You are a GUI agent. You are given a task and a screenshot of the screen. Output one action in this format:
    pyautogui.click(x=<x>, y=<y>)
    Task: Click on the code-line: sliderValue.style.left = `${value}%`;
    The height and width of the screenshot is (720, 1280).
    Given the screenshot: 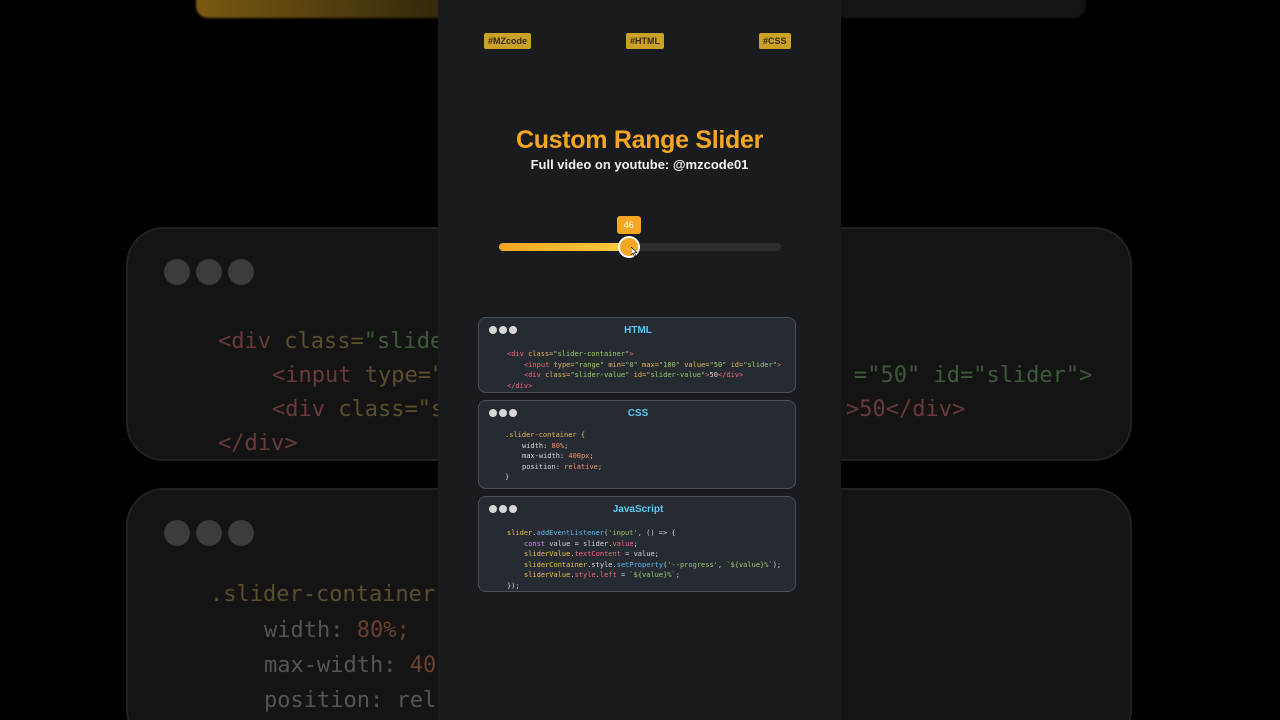 What is the action you would take?
    pyautogui.click(x=602, y=575)
    